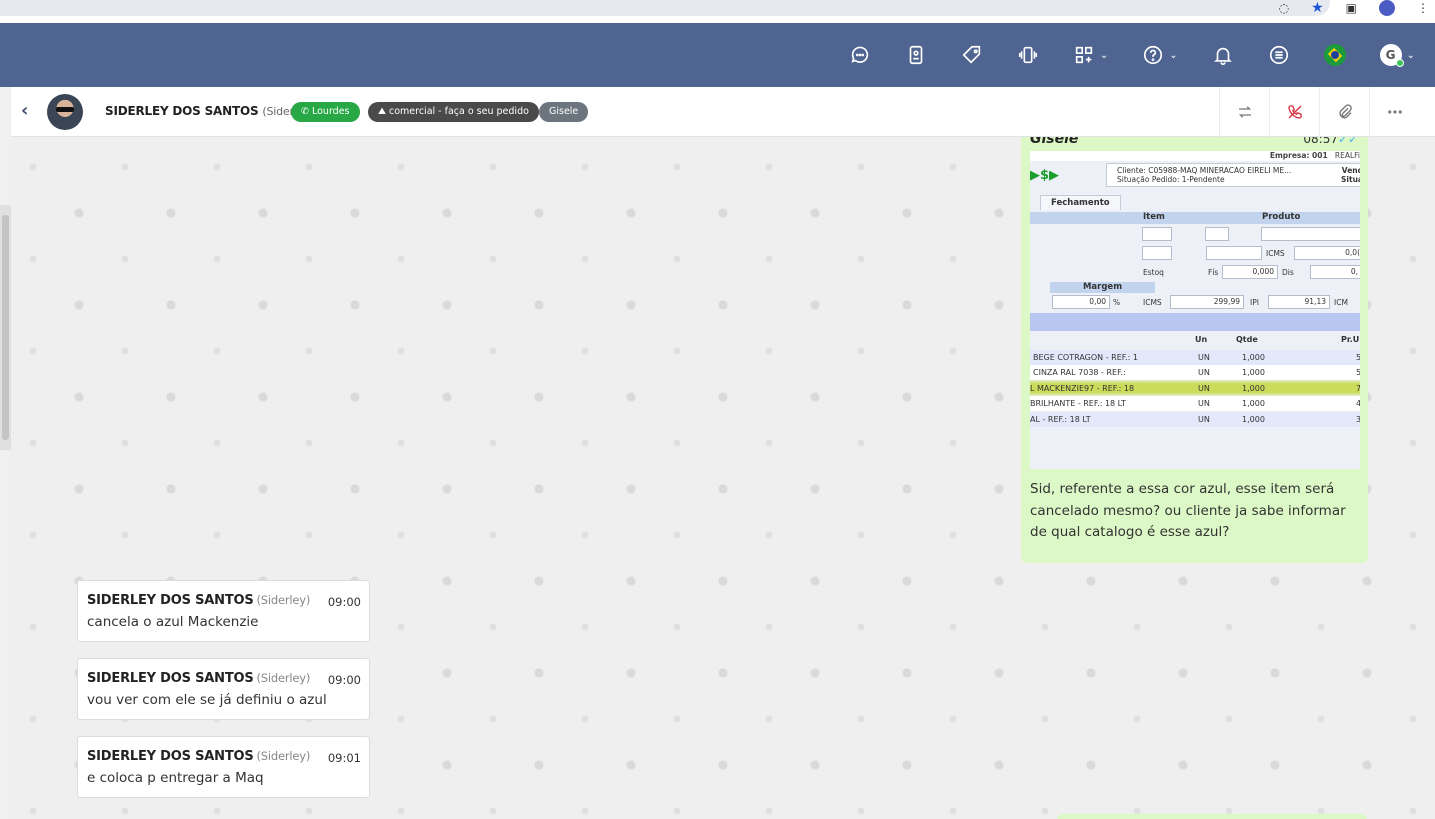 The height and width of the screenshot is (819, 1435). Describe the element at coordinates (1341, 302) in the screenshot. I see `erp-lbl-icm: ICM` at that location.